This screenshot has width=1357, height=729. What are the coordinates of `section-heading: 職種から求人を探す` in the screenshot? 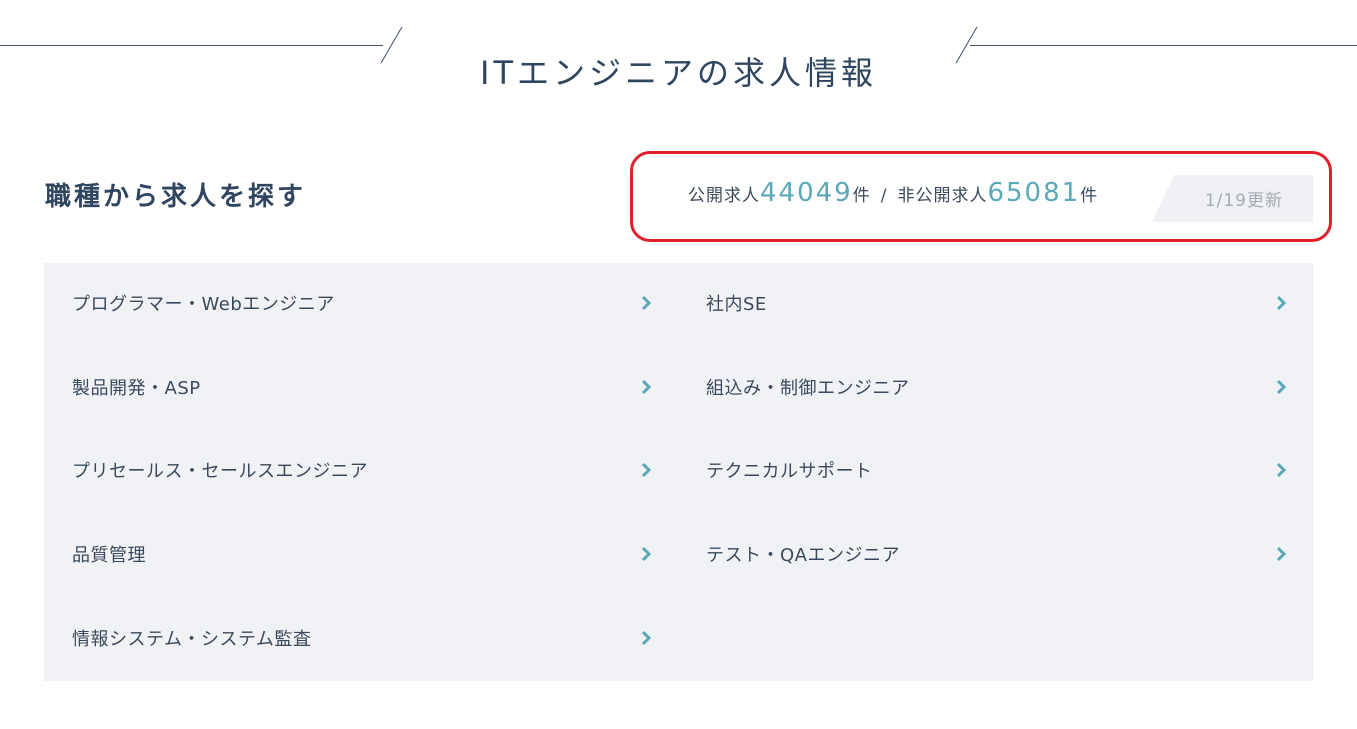 It's located at (176, 197).